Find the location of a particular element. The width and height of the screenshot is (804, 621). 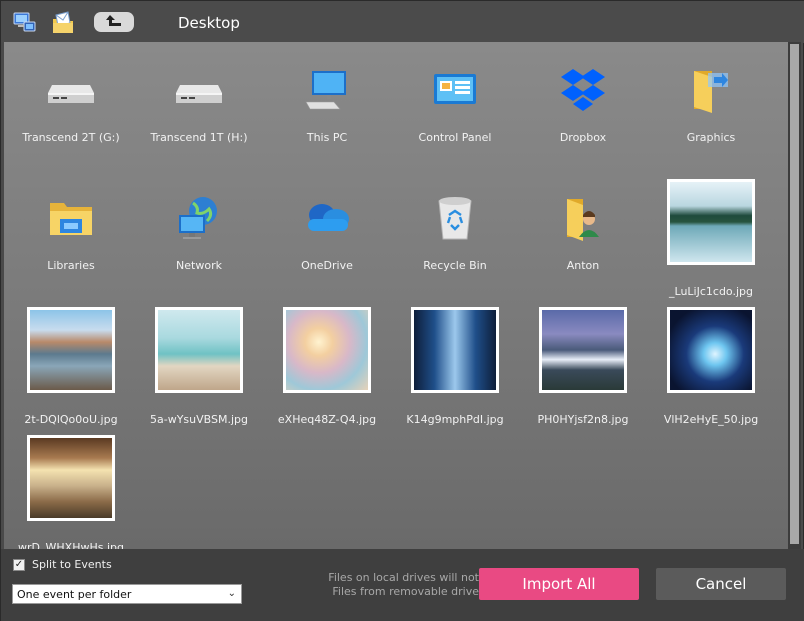

grid-item-photo: K14g9mphPdI.jpg is located at coordinates (455, 367).